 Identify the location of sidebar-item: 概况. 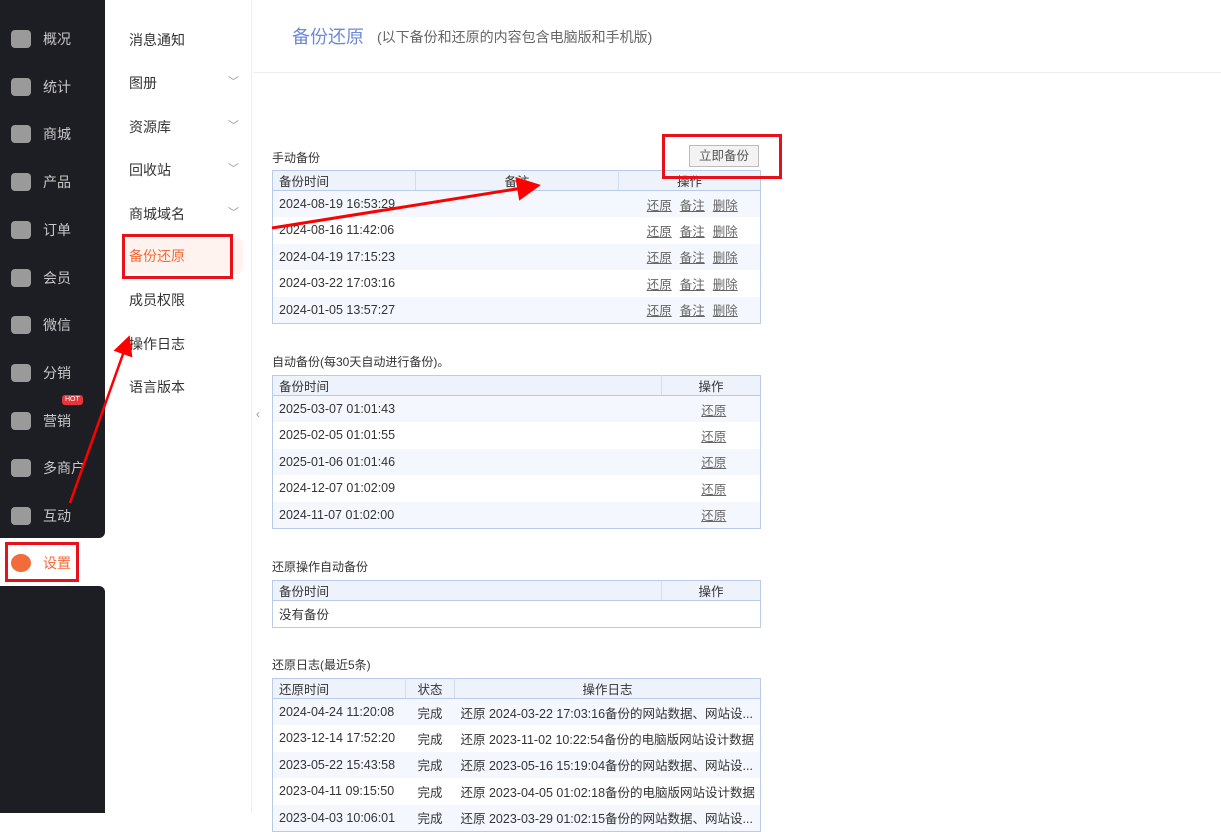
(52, 39).